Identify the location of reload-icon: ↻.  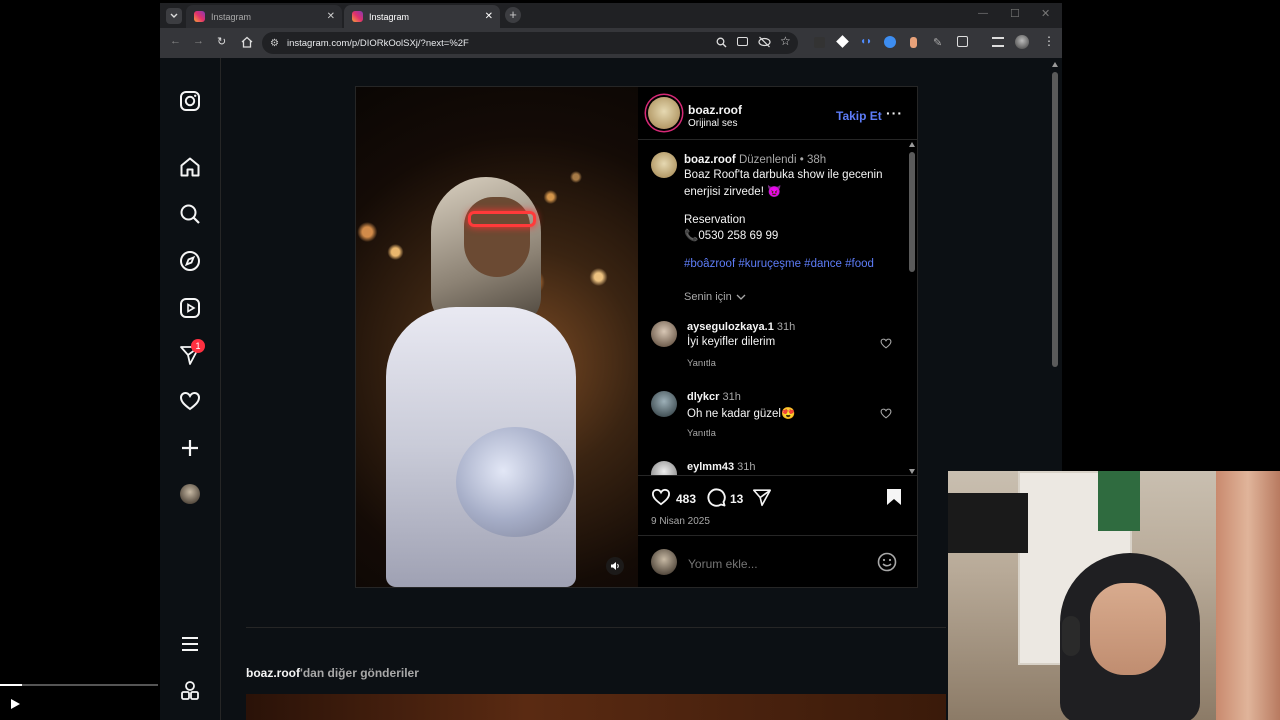
(221, 41).